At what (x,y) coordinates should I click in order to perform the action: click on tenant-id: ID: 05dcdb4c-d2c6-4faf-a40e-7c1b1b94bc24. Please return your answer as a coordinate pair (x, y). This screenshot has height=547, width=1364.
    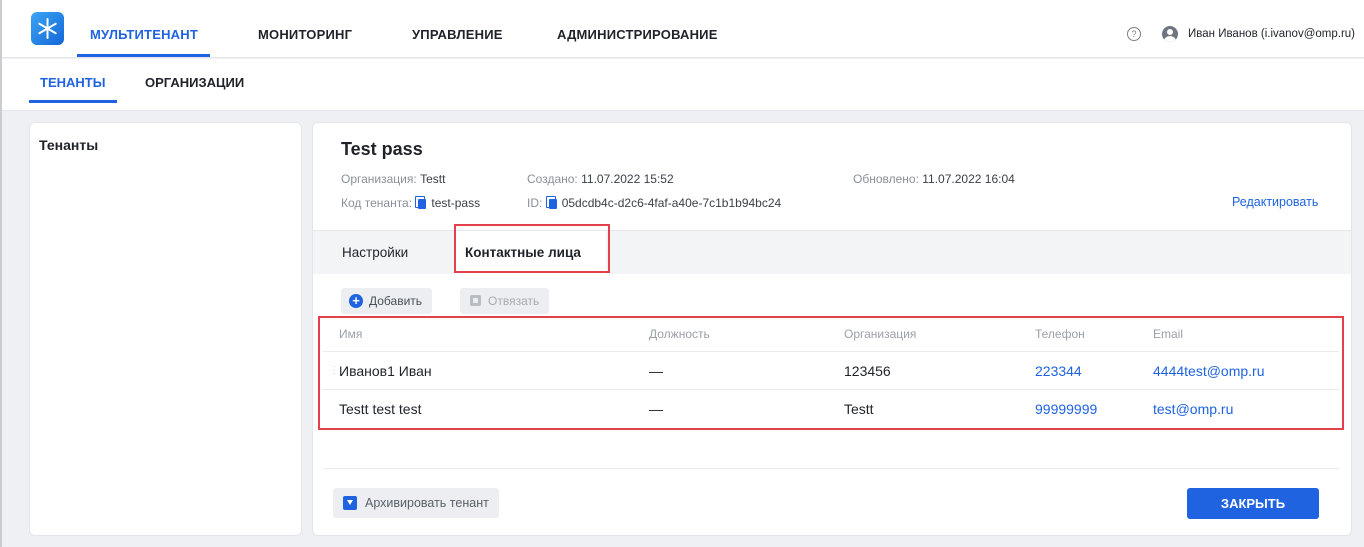
    Looking at the image, I should click on (654, 203).